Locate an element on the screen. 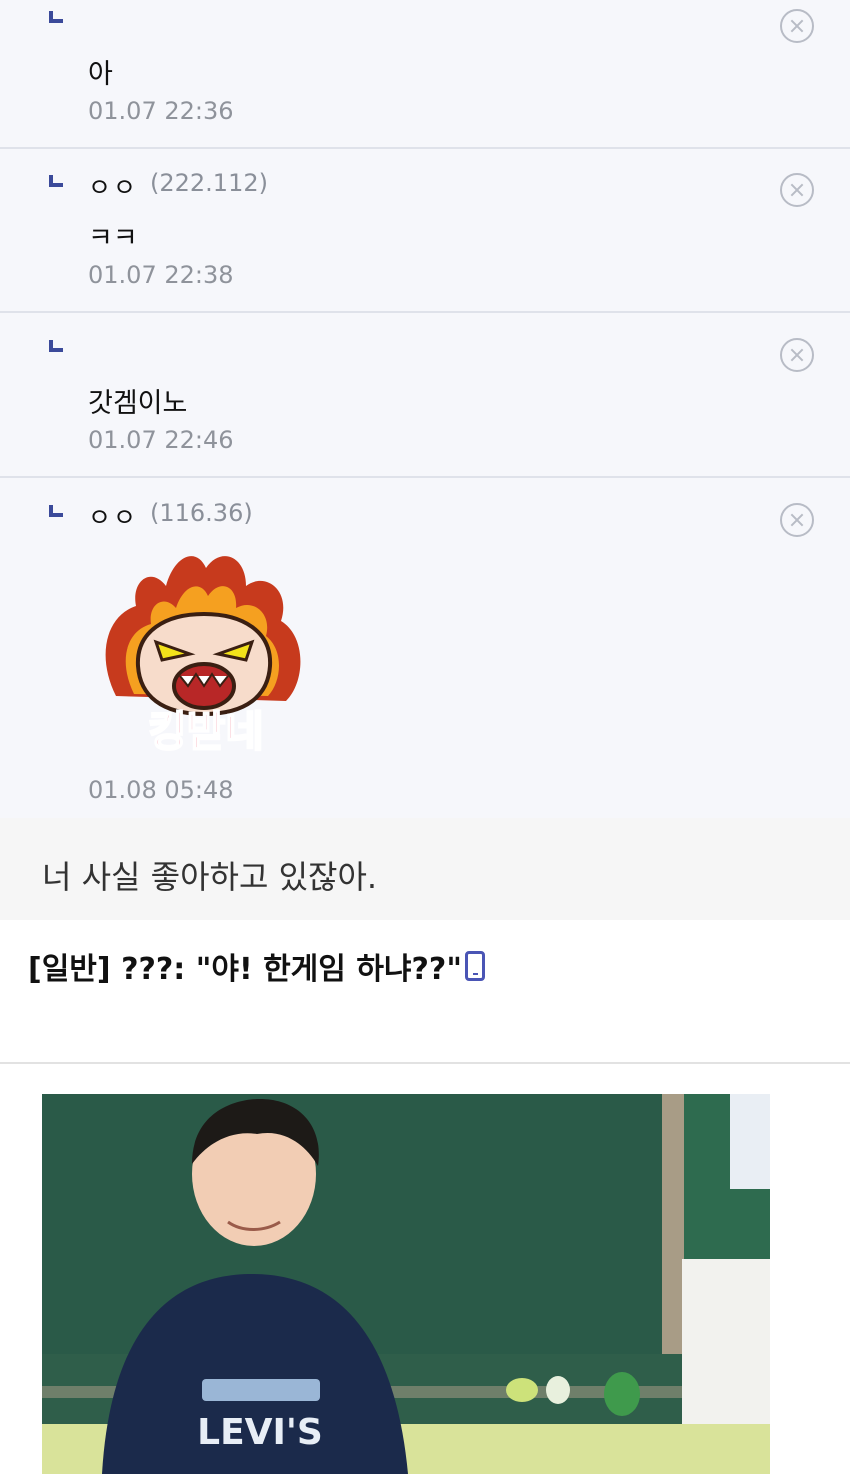 This screenshot has height=1484, width=850. mobile-icon is located at coordinates (475, 966).